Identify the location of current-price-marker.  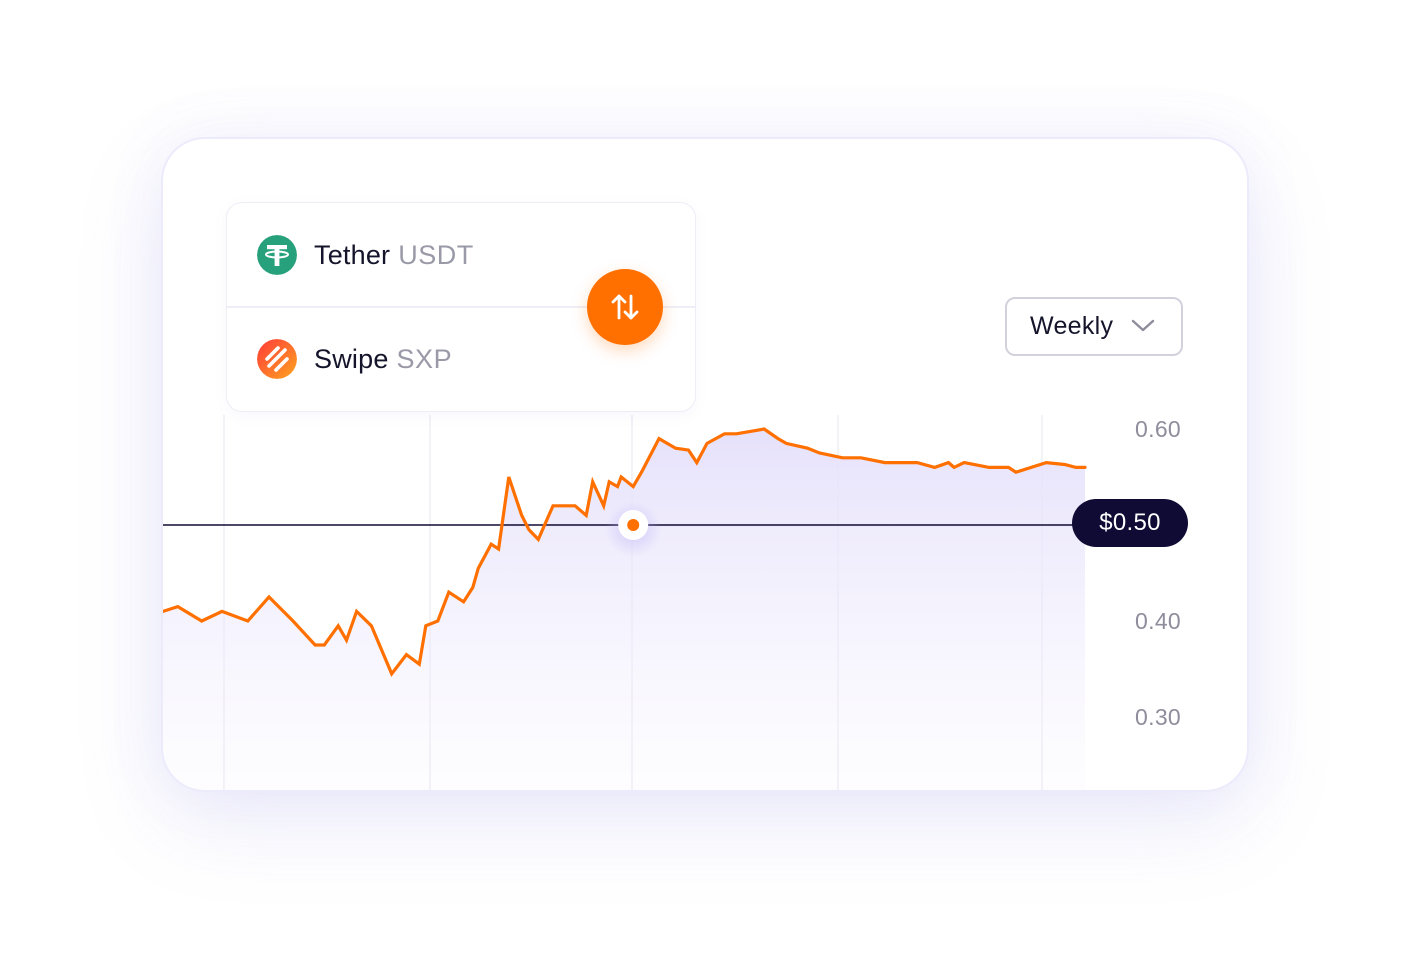
(633, 529).